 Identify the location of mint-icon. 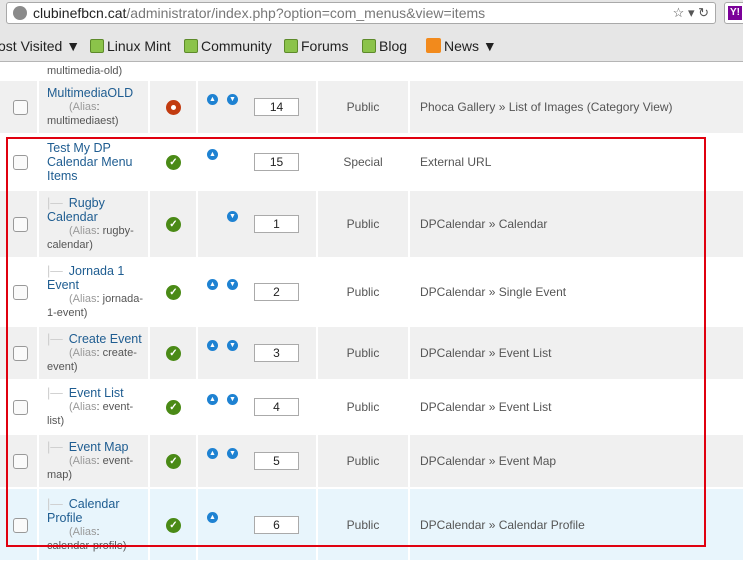
(97, 46).